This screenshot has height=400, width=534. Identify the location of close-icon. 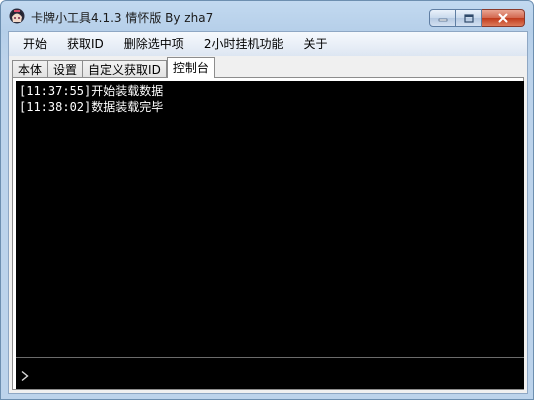
(503, 18).